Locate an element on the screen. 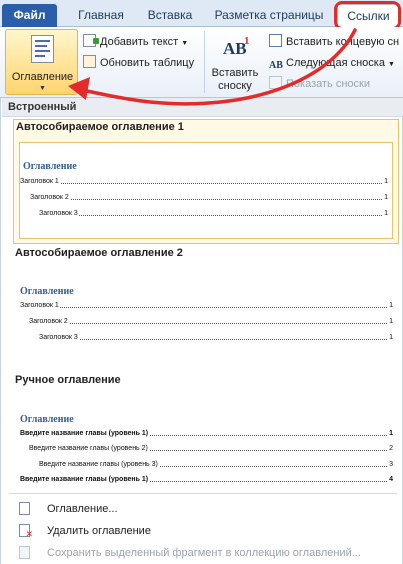 The image size is (403, 564). add-text-button: Добавить текст ▼ is located at coordinates (135, 42).